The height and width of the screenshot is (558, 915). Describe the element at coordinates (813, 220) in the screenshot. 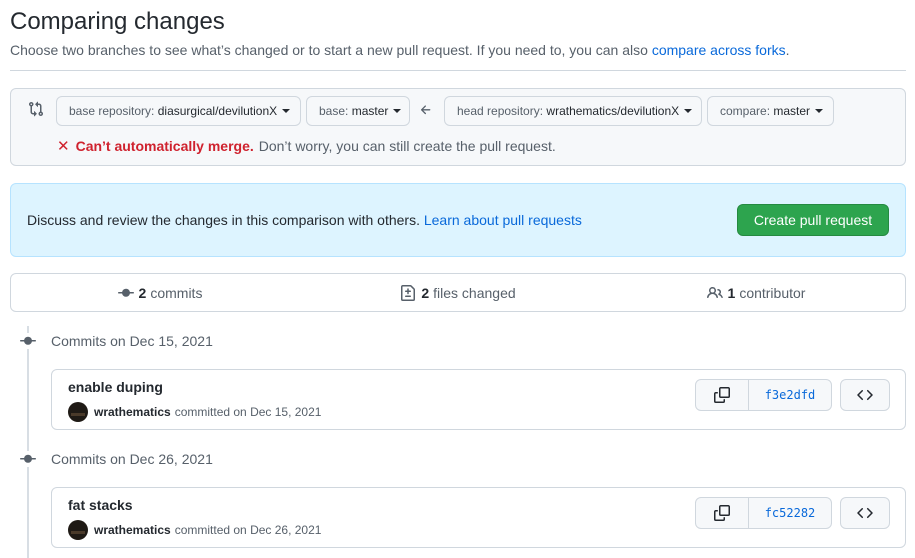

I see `create-pull-request-button: Create pull request` at that location.